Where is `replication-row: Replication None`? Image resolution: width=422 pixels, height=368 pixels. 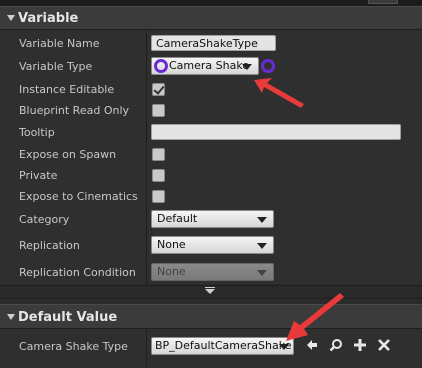
replication-row: Replication None is located at coordinates (211, 246).